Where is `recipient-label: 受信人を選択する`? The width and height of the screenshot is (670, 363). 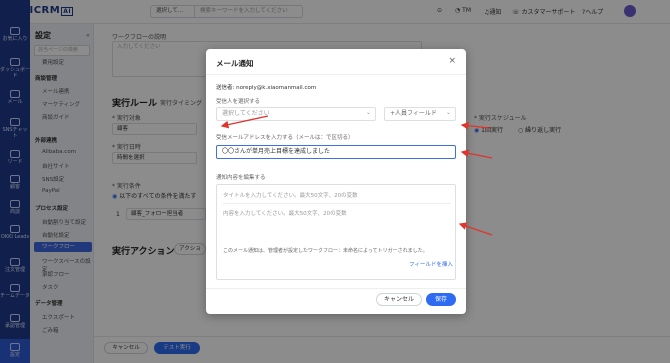
recipient-label: 受信人を選択する is located at coordinates (238, 102).